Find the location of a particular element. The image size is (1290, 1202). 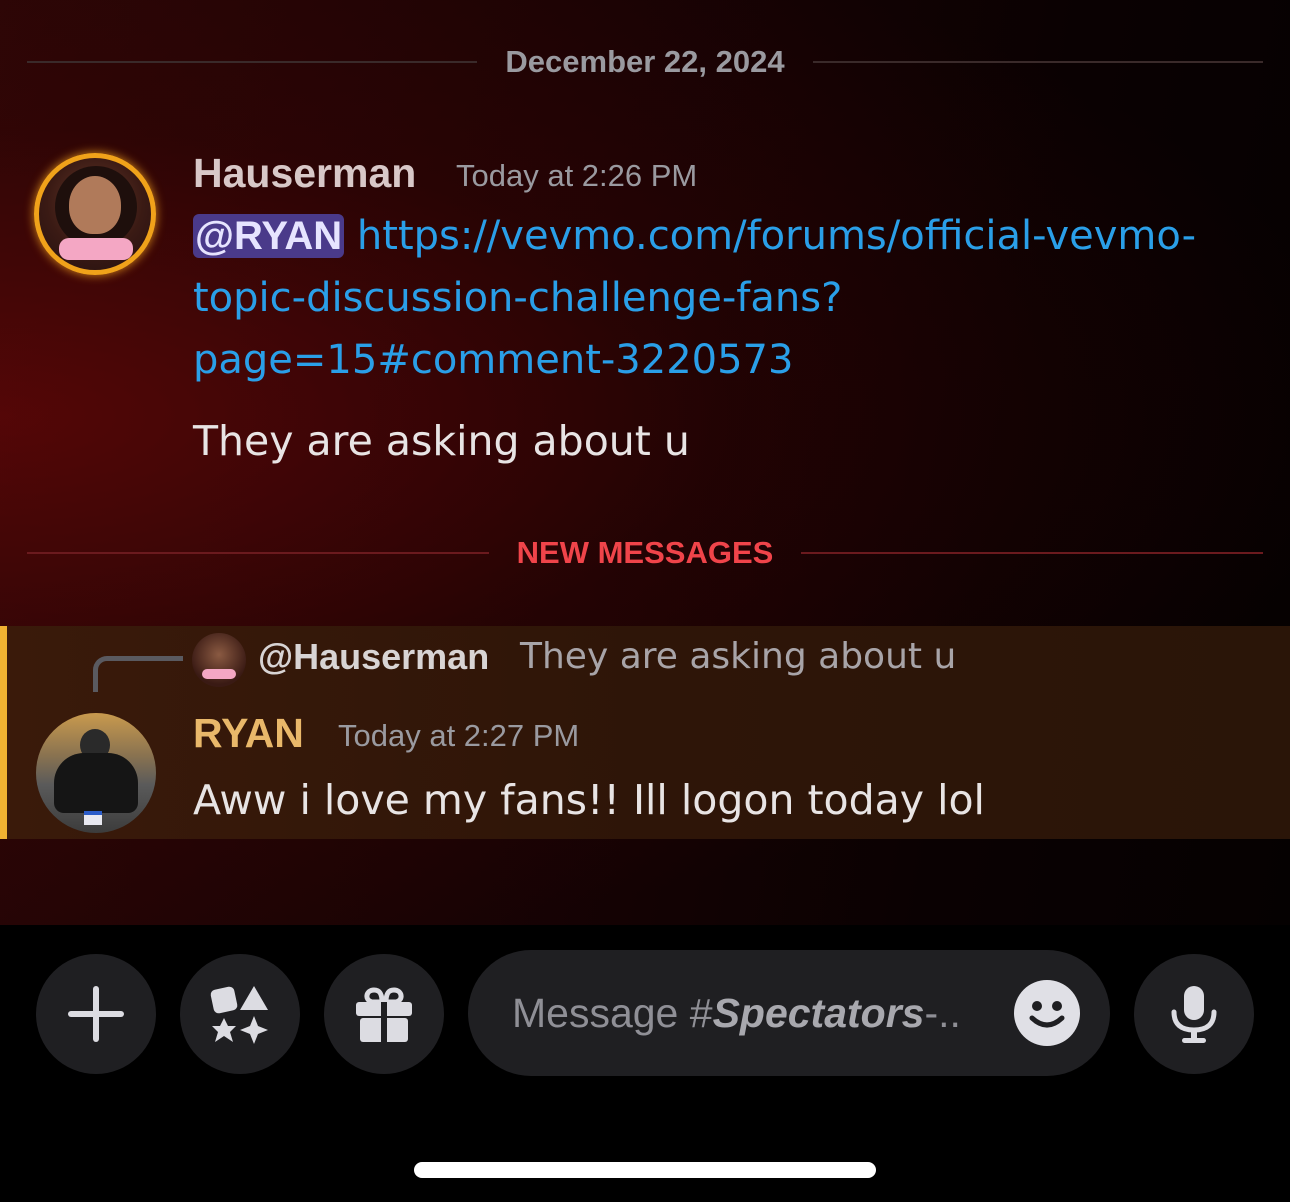

microphone-icon is located at coordinates (1194, 1014).